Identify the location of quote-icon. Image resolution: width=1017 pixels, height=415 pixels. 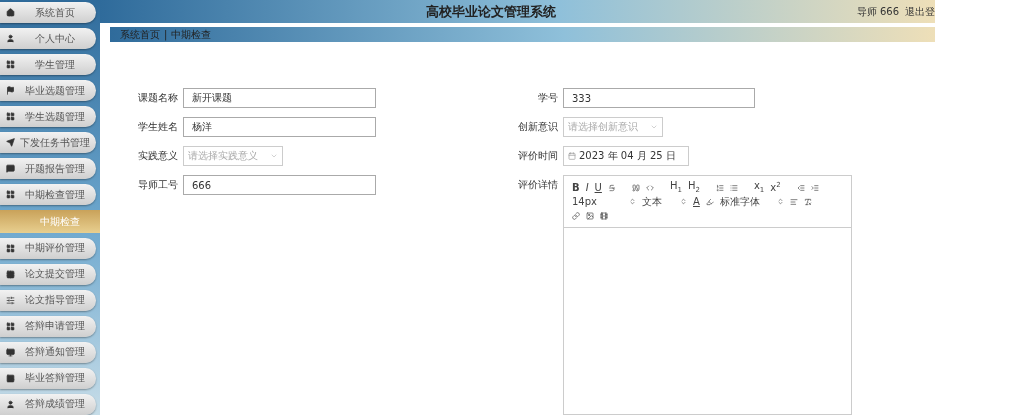
(635, 187).